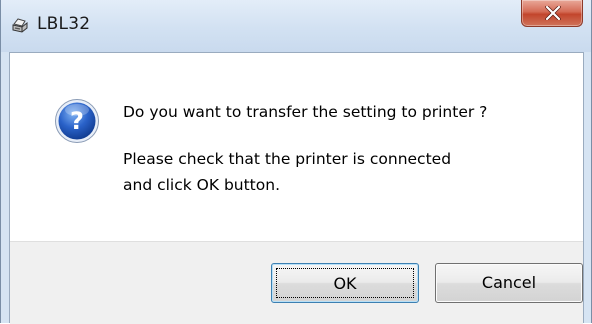 The image size is (592, 324). Describe the element at coordinates (509, 283) in the screenshot. I see `cancel-button: Cancel` at that location.